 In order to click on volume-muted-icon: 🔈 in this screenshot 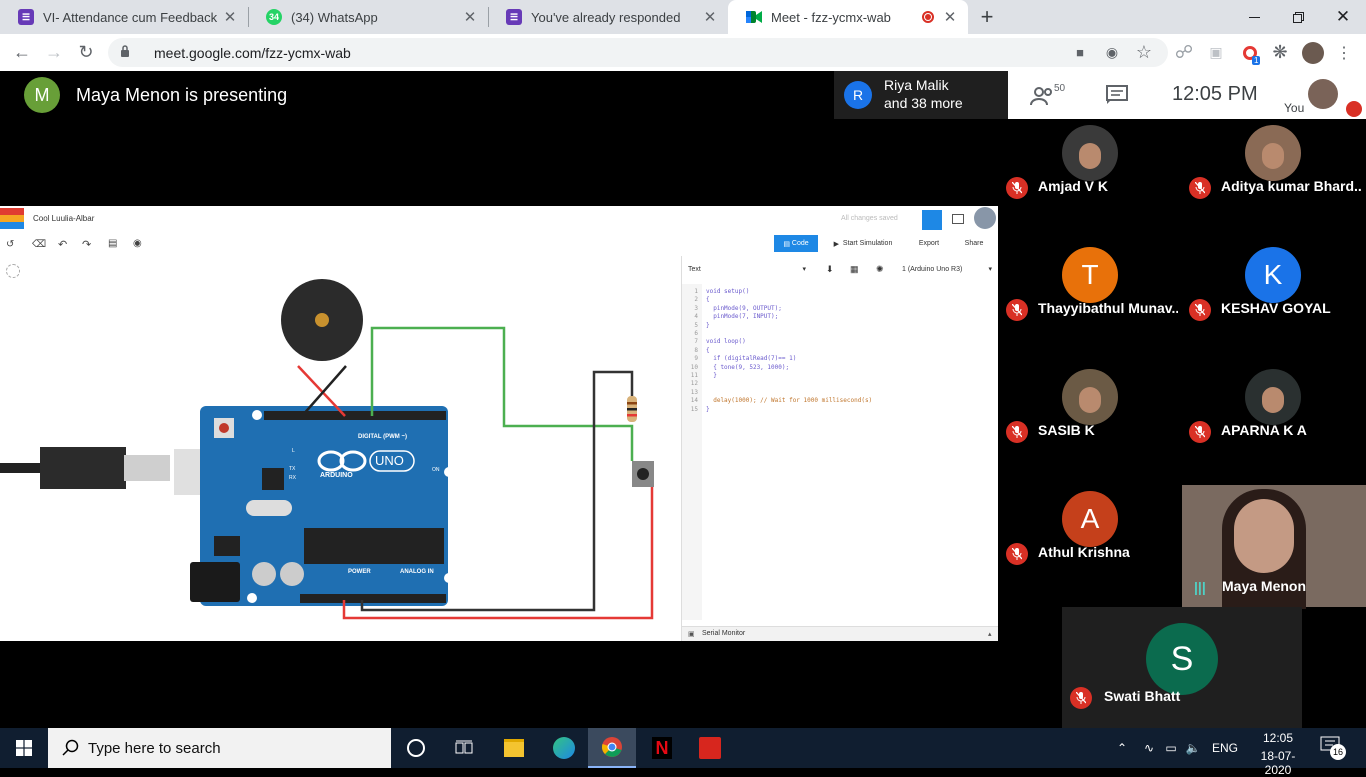, I will do `click(1193, 748)`.